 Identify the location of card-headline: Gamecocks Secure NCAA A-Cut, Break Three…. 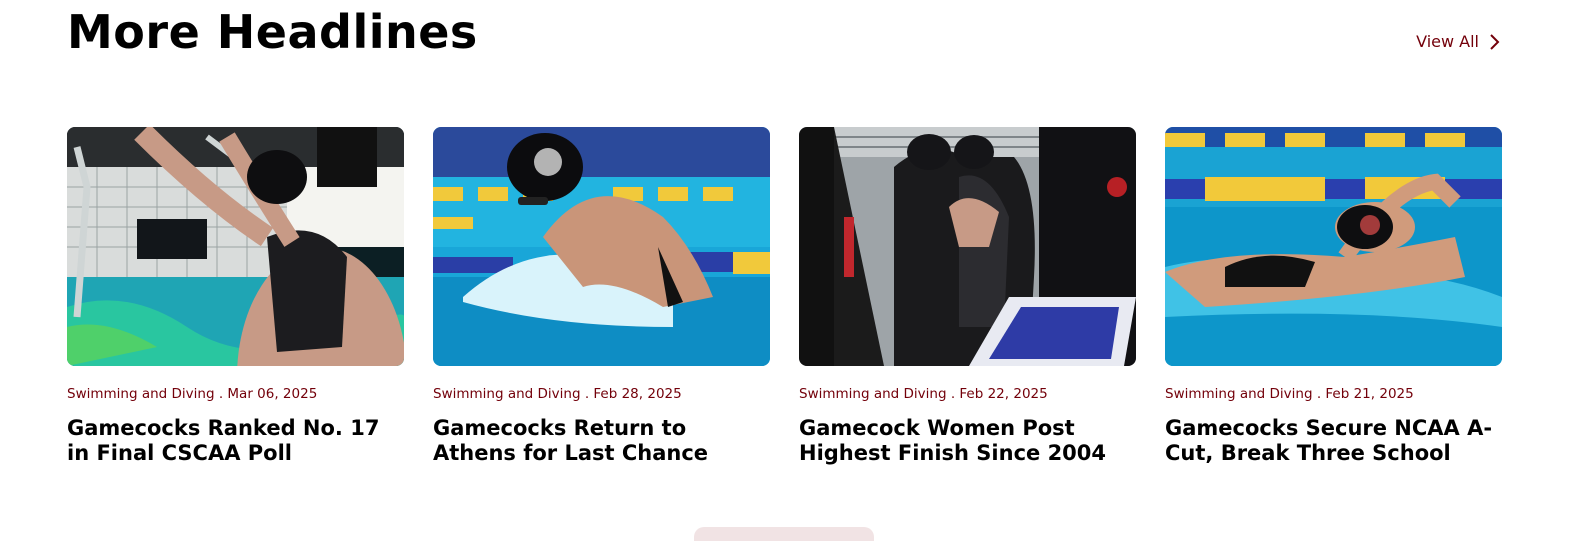
(1333, 441).